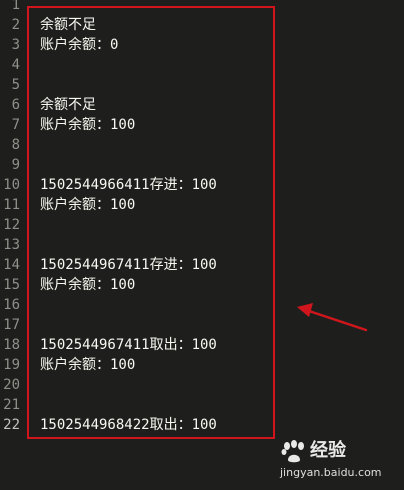 The image size is (404, 490). I want to click on line-number: 1, so click(15, 6).